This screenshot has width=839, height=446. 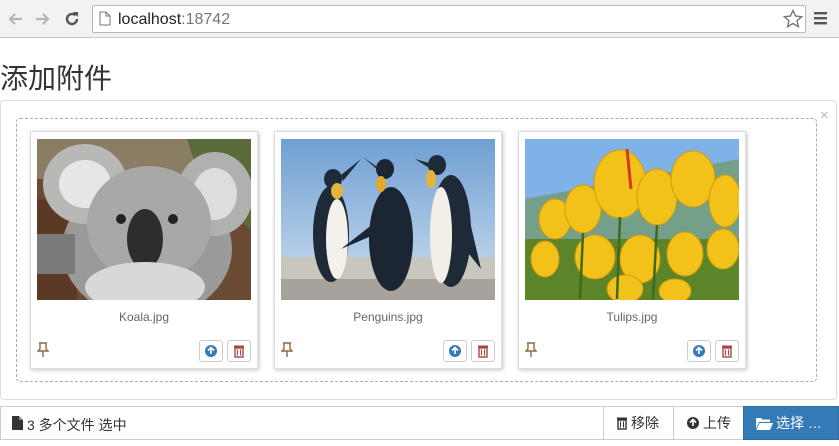 I want to click on file-name: Tulips.jpg, so click(x=632, y=317).